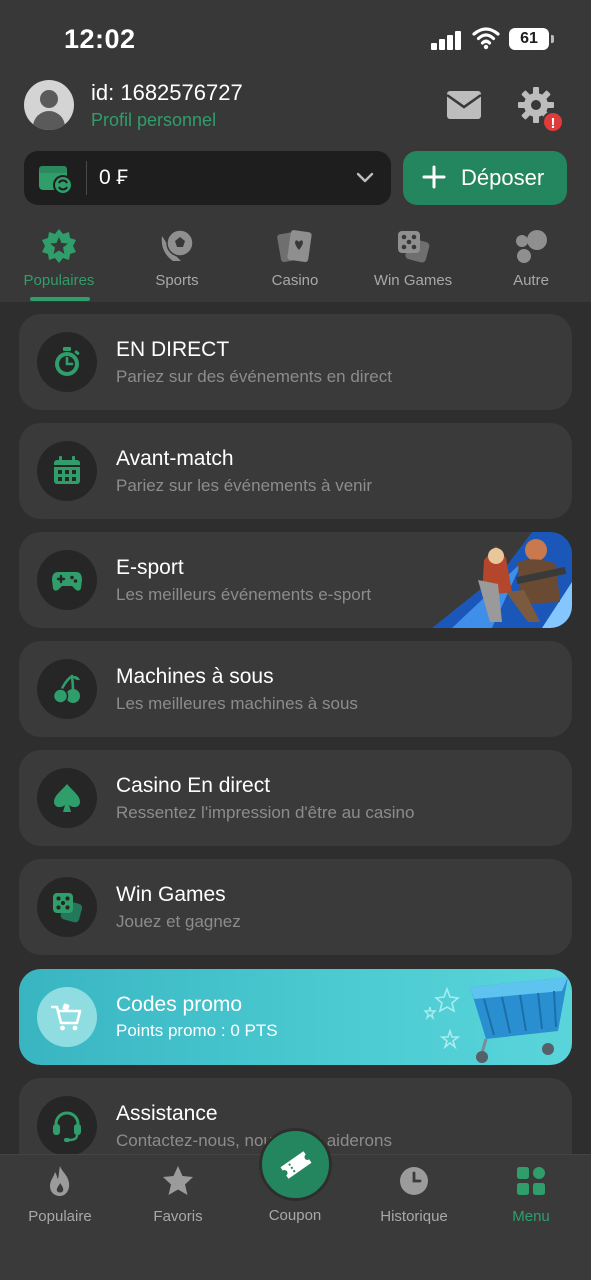 The width and height of the screenshot is (591, 1280). What do you see at coordinates (178, 1216) in the screenshot?
I see `nav-label: Favoris` at bounding box center [178, 1216].